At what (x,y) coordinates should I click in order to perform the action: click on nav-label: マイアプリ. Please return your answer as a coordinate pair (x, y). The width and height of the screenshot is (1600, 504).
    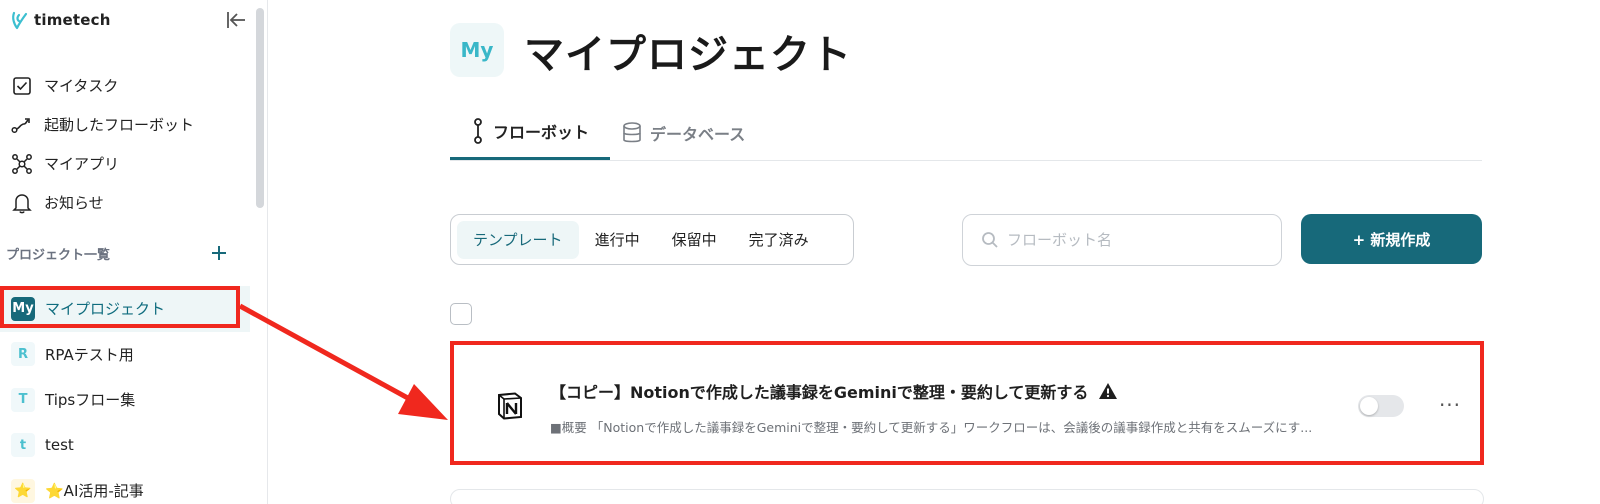
    Looking at the image, I should click on (82, 164).